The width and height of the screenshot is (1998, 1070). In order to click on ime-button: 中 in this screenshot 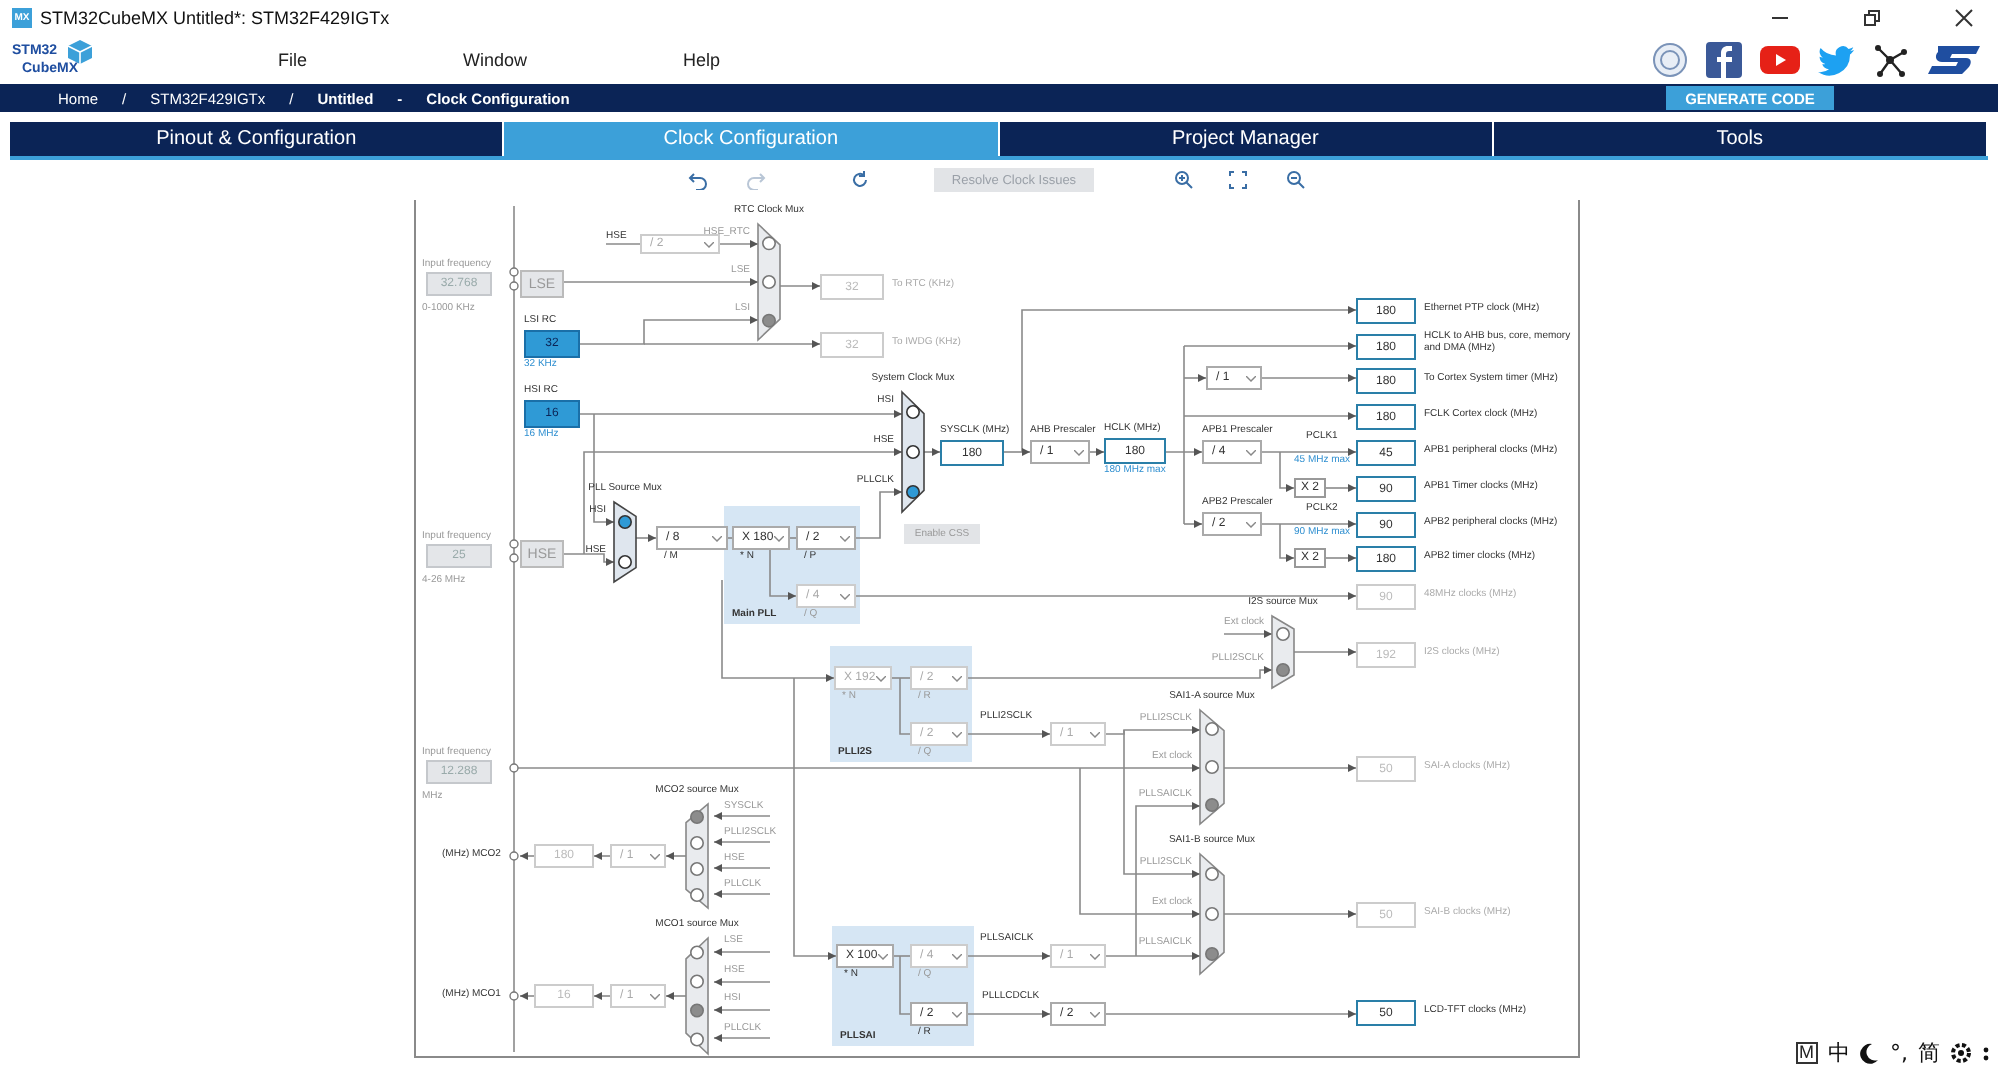, I will do `click(1839, 1053)`.